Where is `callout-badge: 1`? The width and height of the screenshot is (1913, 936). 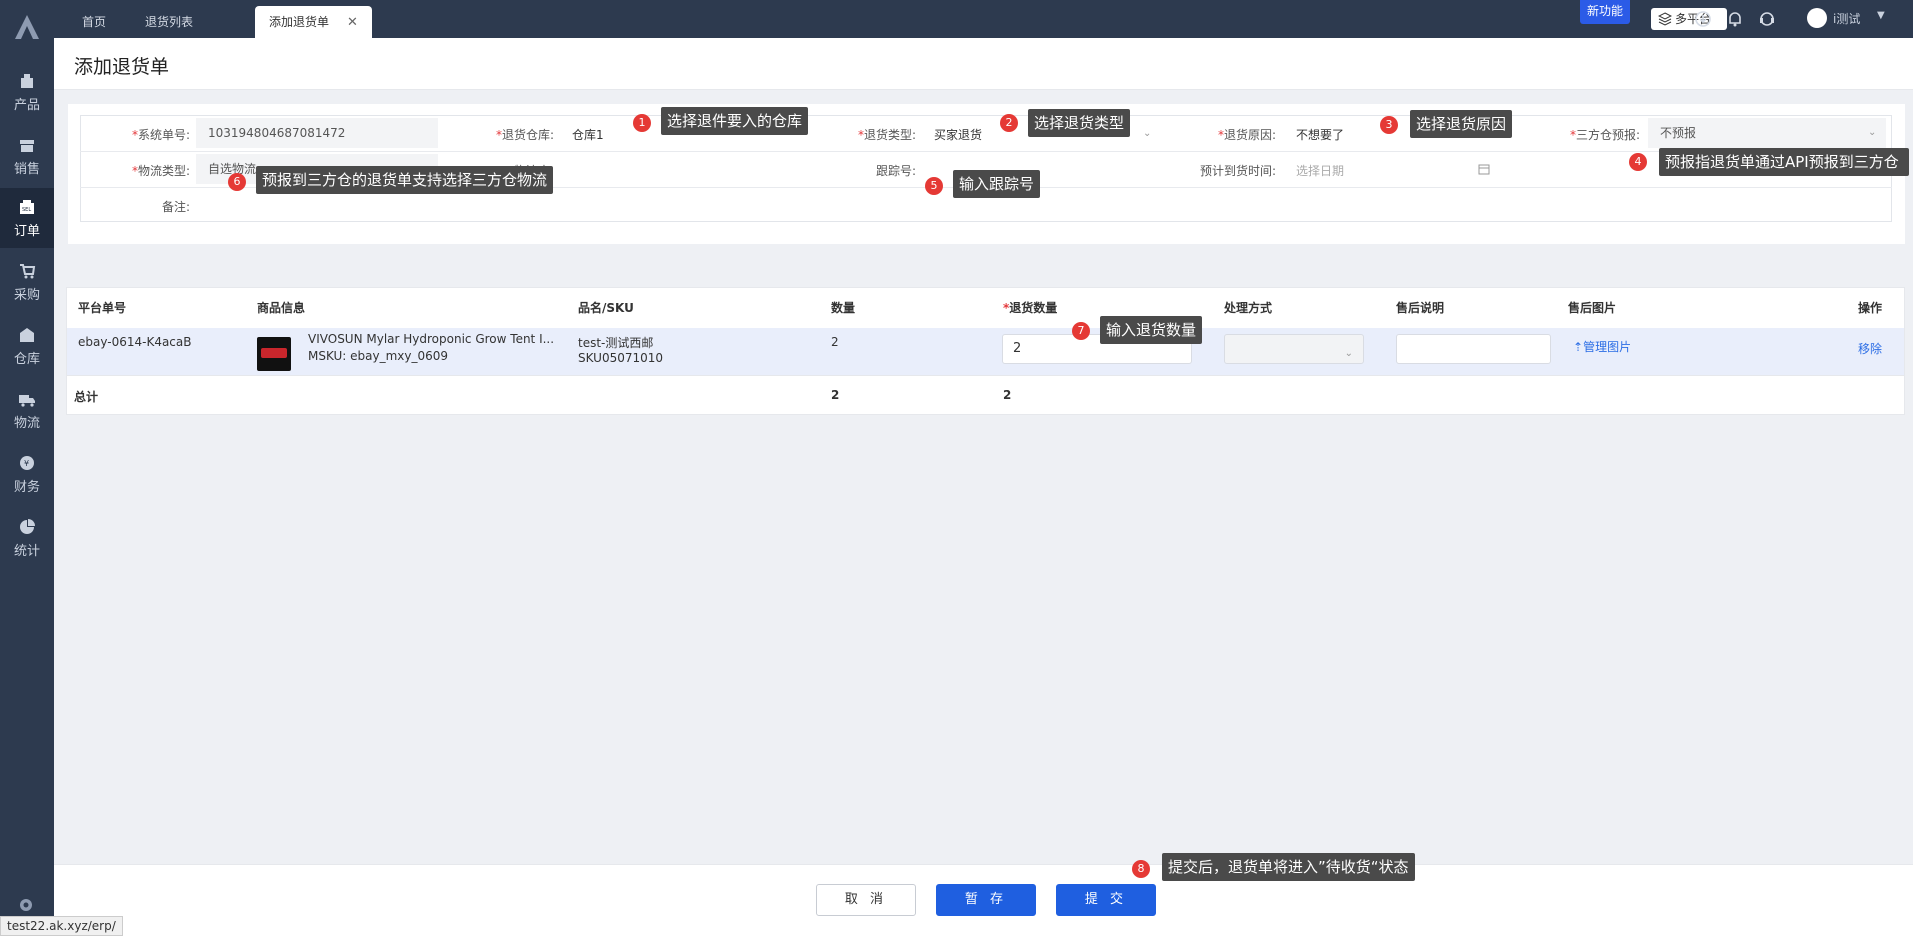
callout-badge: 1 is located at coordinates (642, 123).